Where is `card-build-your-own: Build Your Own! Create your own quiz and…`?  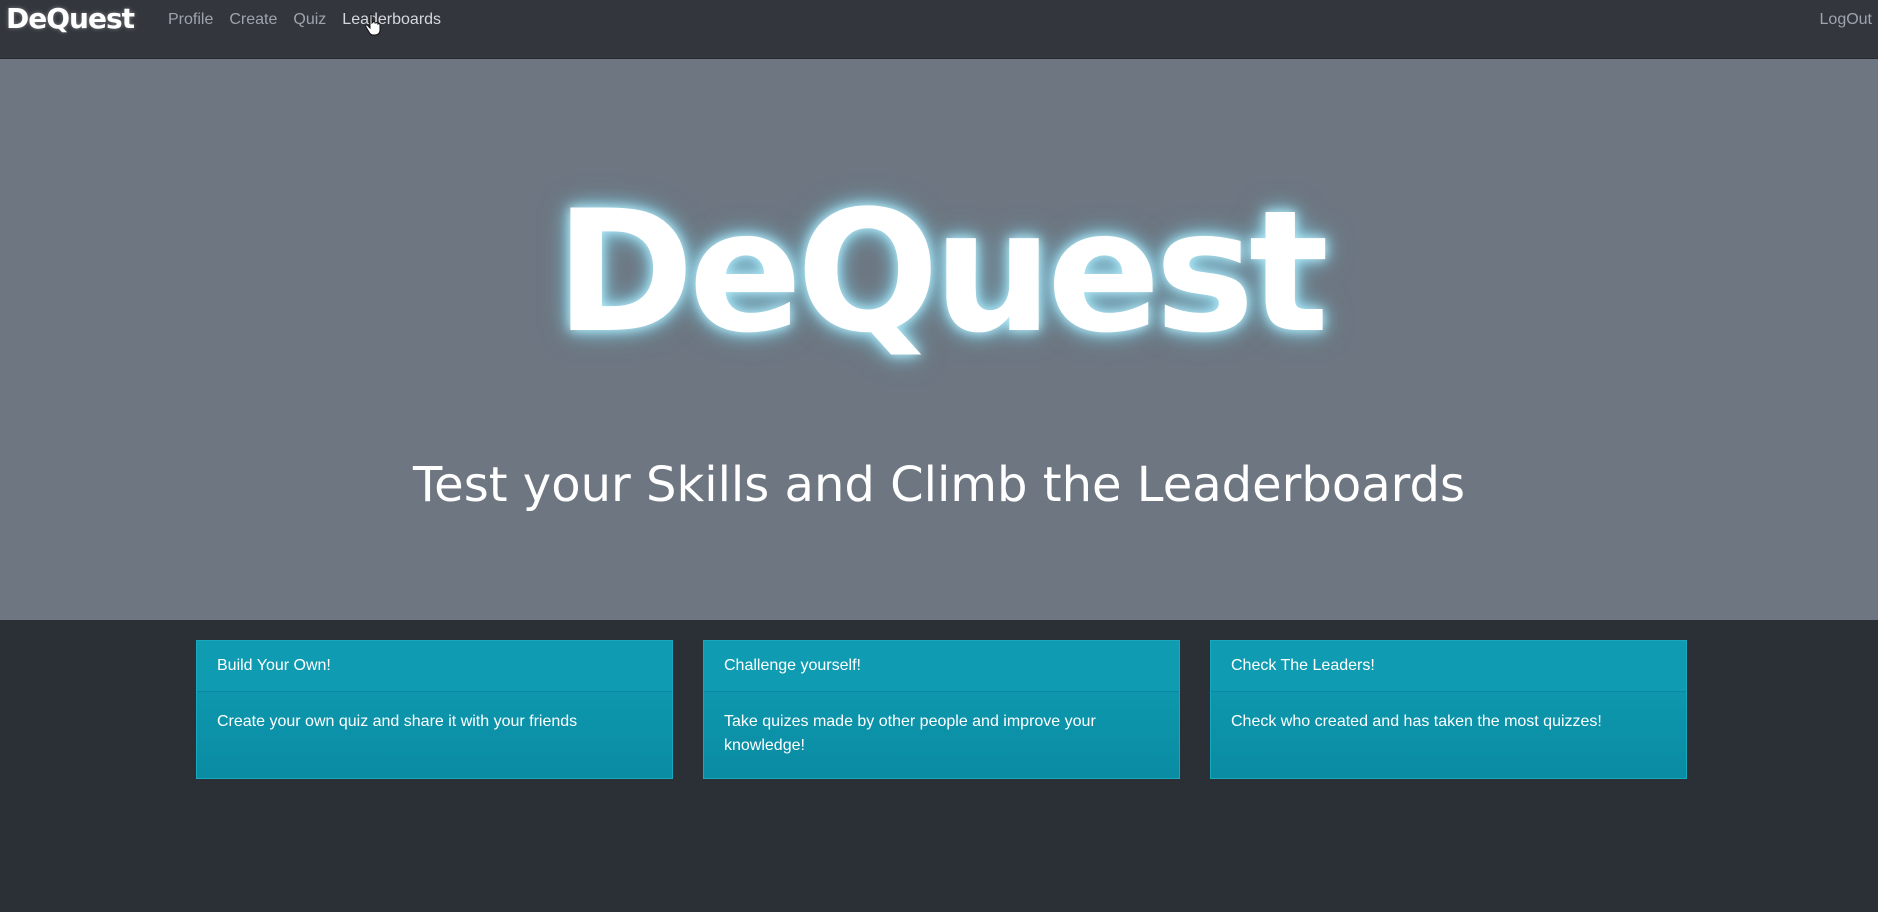
card-build-your-own: Build Your Own! Create your own quiz and… is located at coordinates (434, 709).